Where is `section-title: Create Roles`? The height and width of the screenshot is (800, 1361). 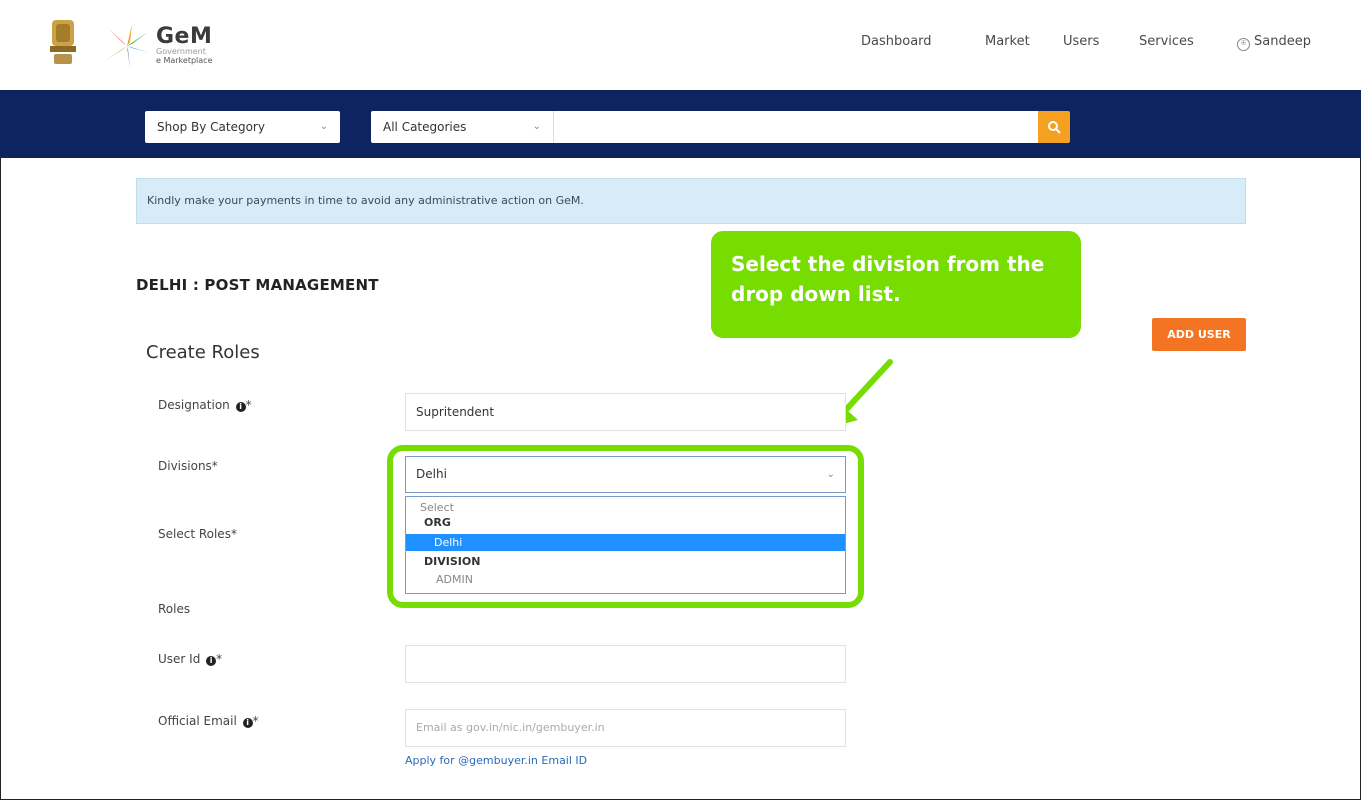 section-title: Create Roles is located at coordinates (203, 352).